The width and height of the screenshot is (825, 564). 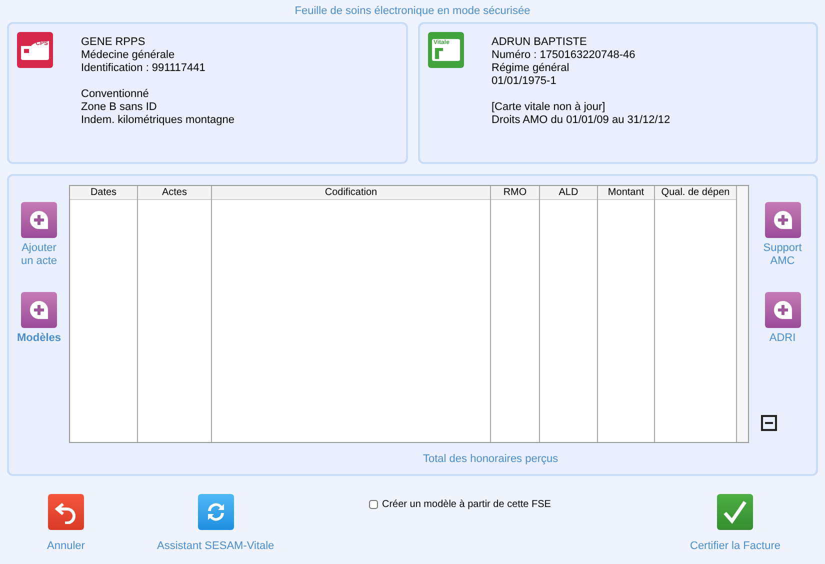 What do you see at coordinates (466, 505) in the screenshot?
I see `checkbox-label: Créer un modèle à partir de cette FSE` at bounding box center [466, 505].